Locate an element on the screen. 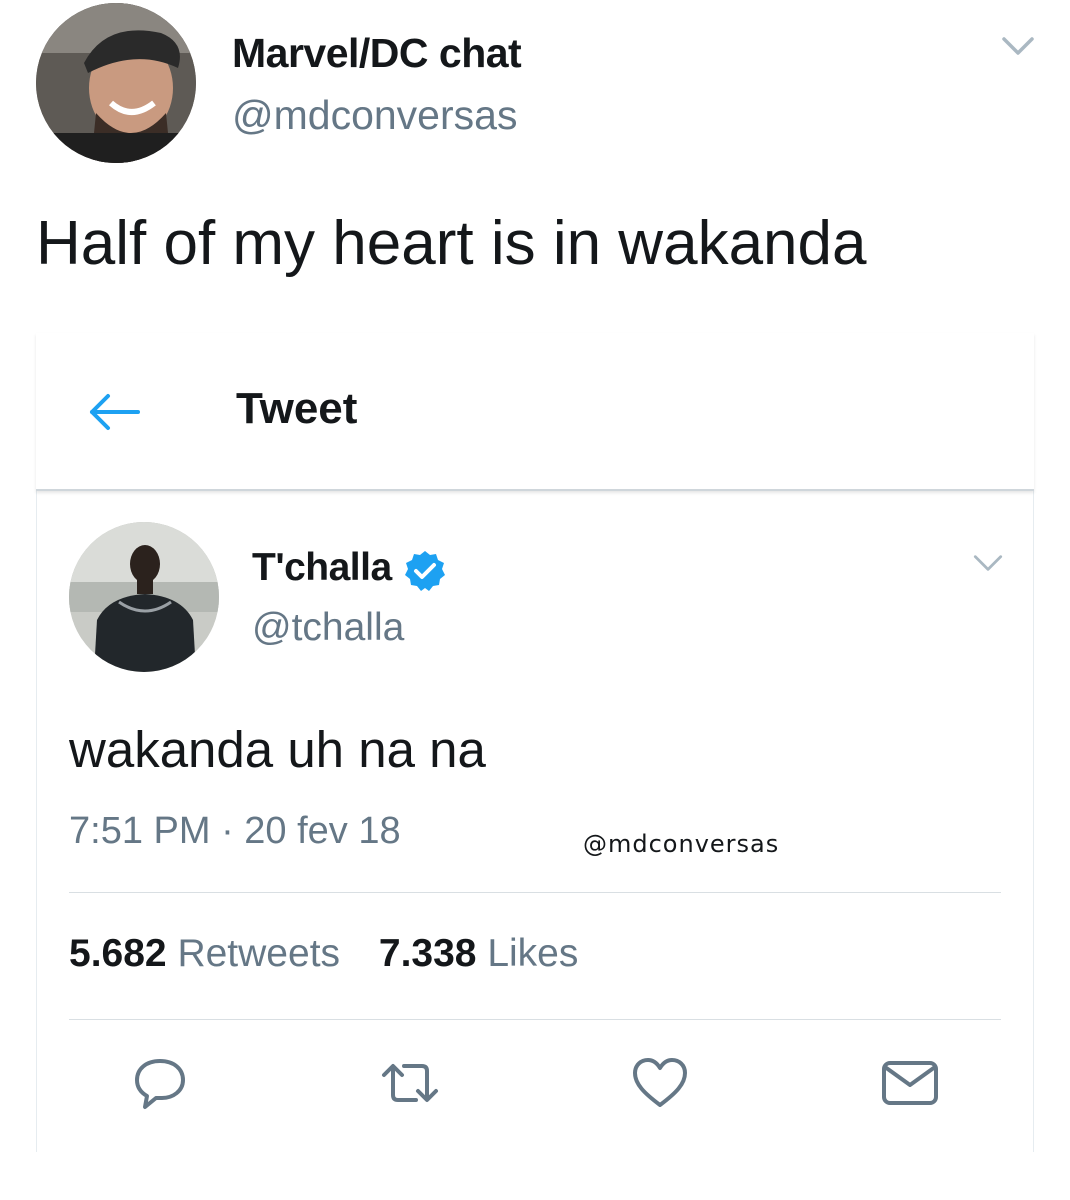 The width and height of the screenshot is (1070, 1200). likes-label: Likes is located at coordinates (532, 953).